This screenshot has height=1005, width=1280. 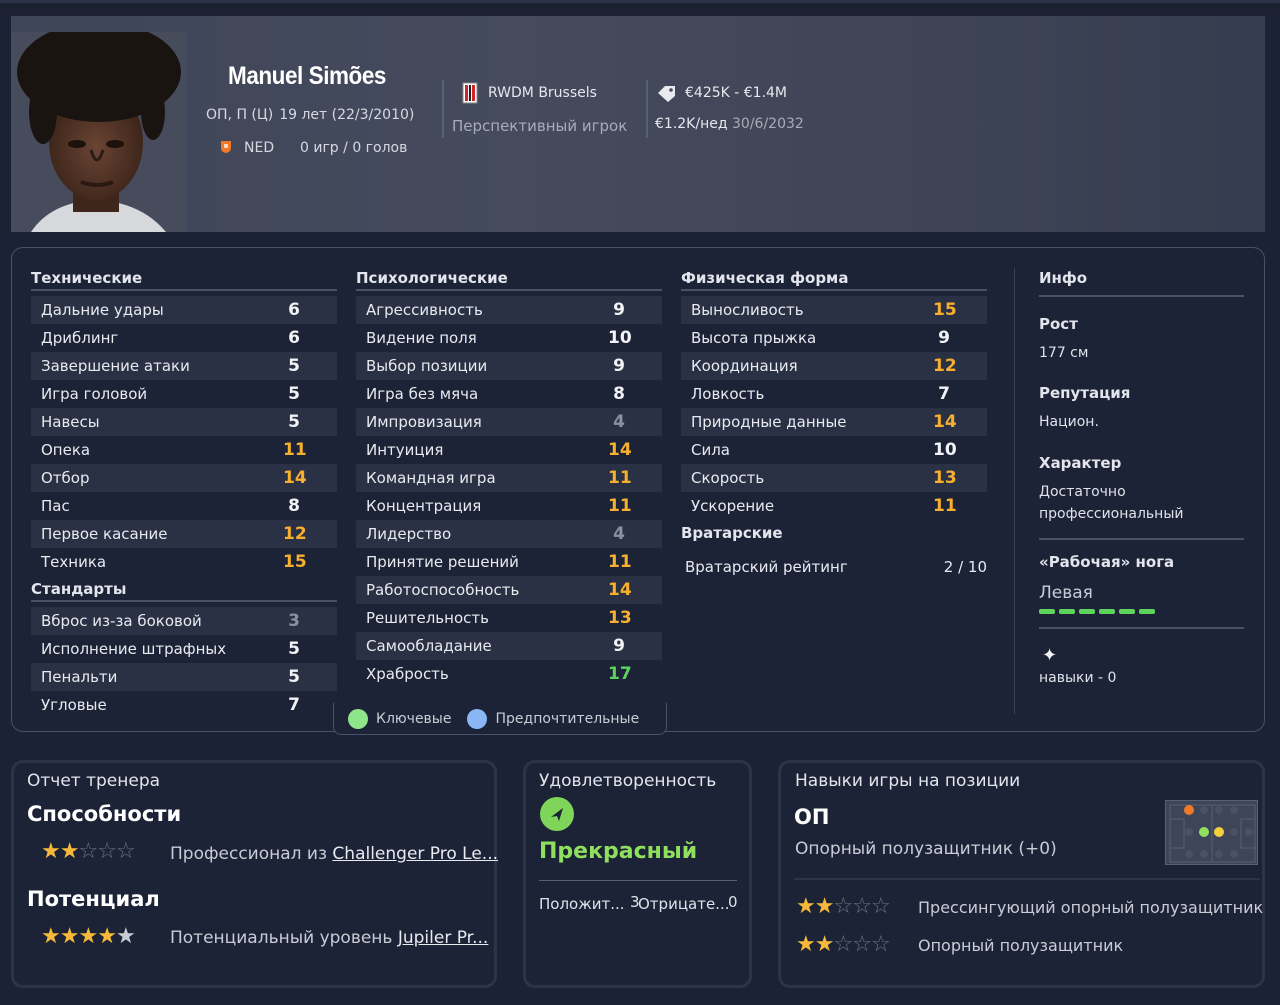 I want to click on attribute-row: Отбор 14, so click(x=184, y=478).